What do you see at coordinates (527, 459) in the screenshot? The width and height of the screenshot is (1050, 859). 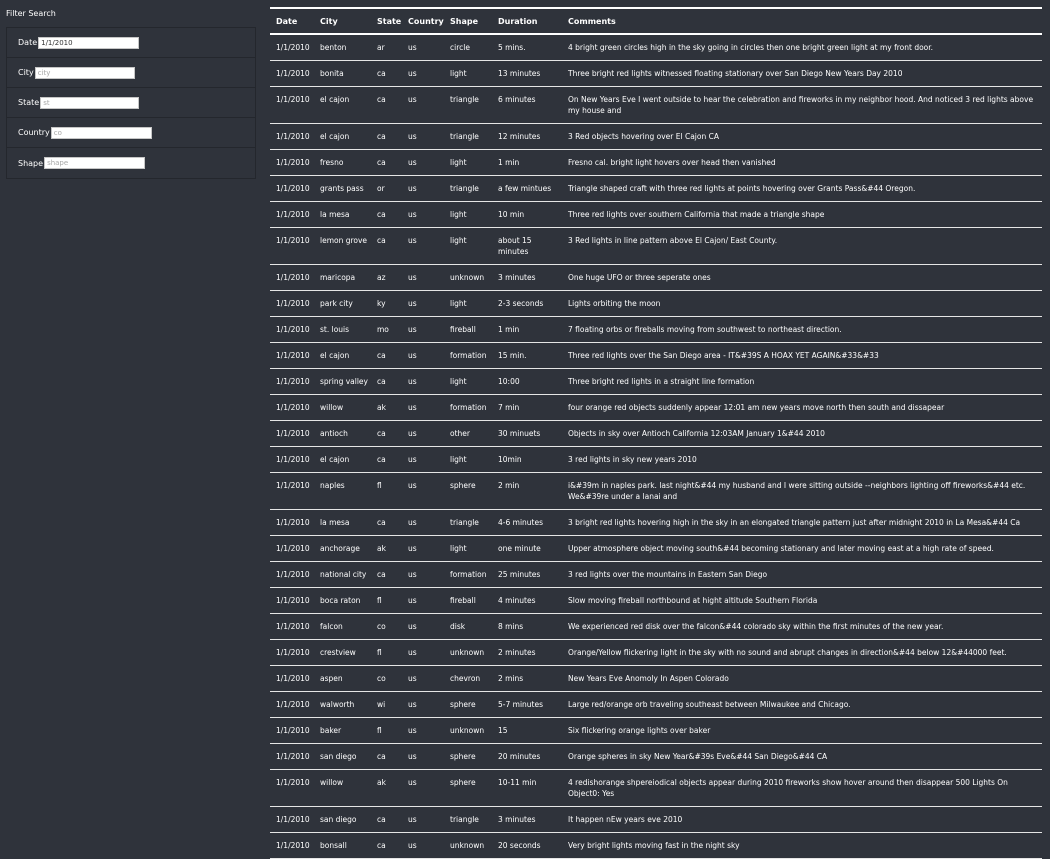 I see `duration-cell: 10min` at bounding box center [527, 459].